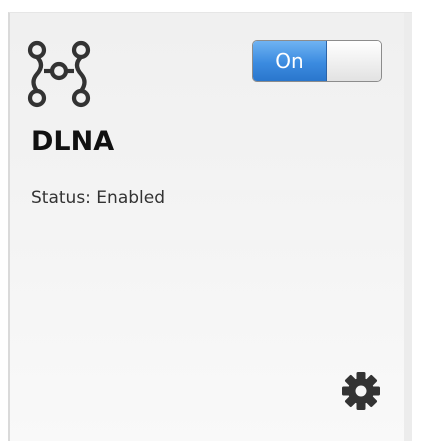 The image size is (422, 441). I want to click on enable-toggle: On, so click(317, 61).